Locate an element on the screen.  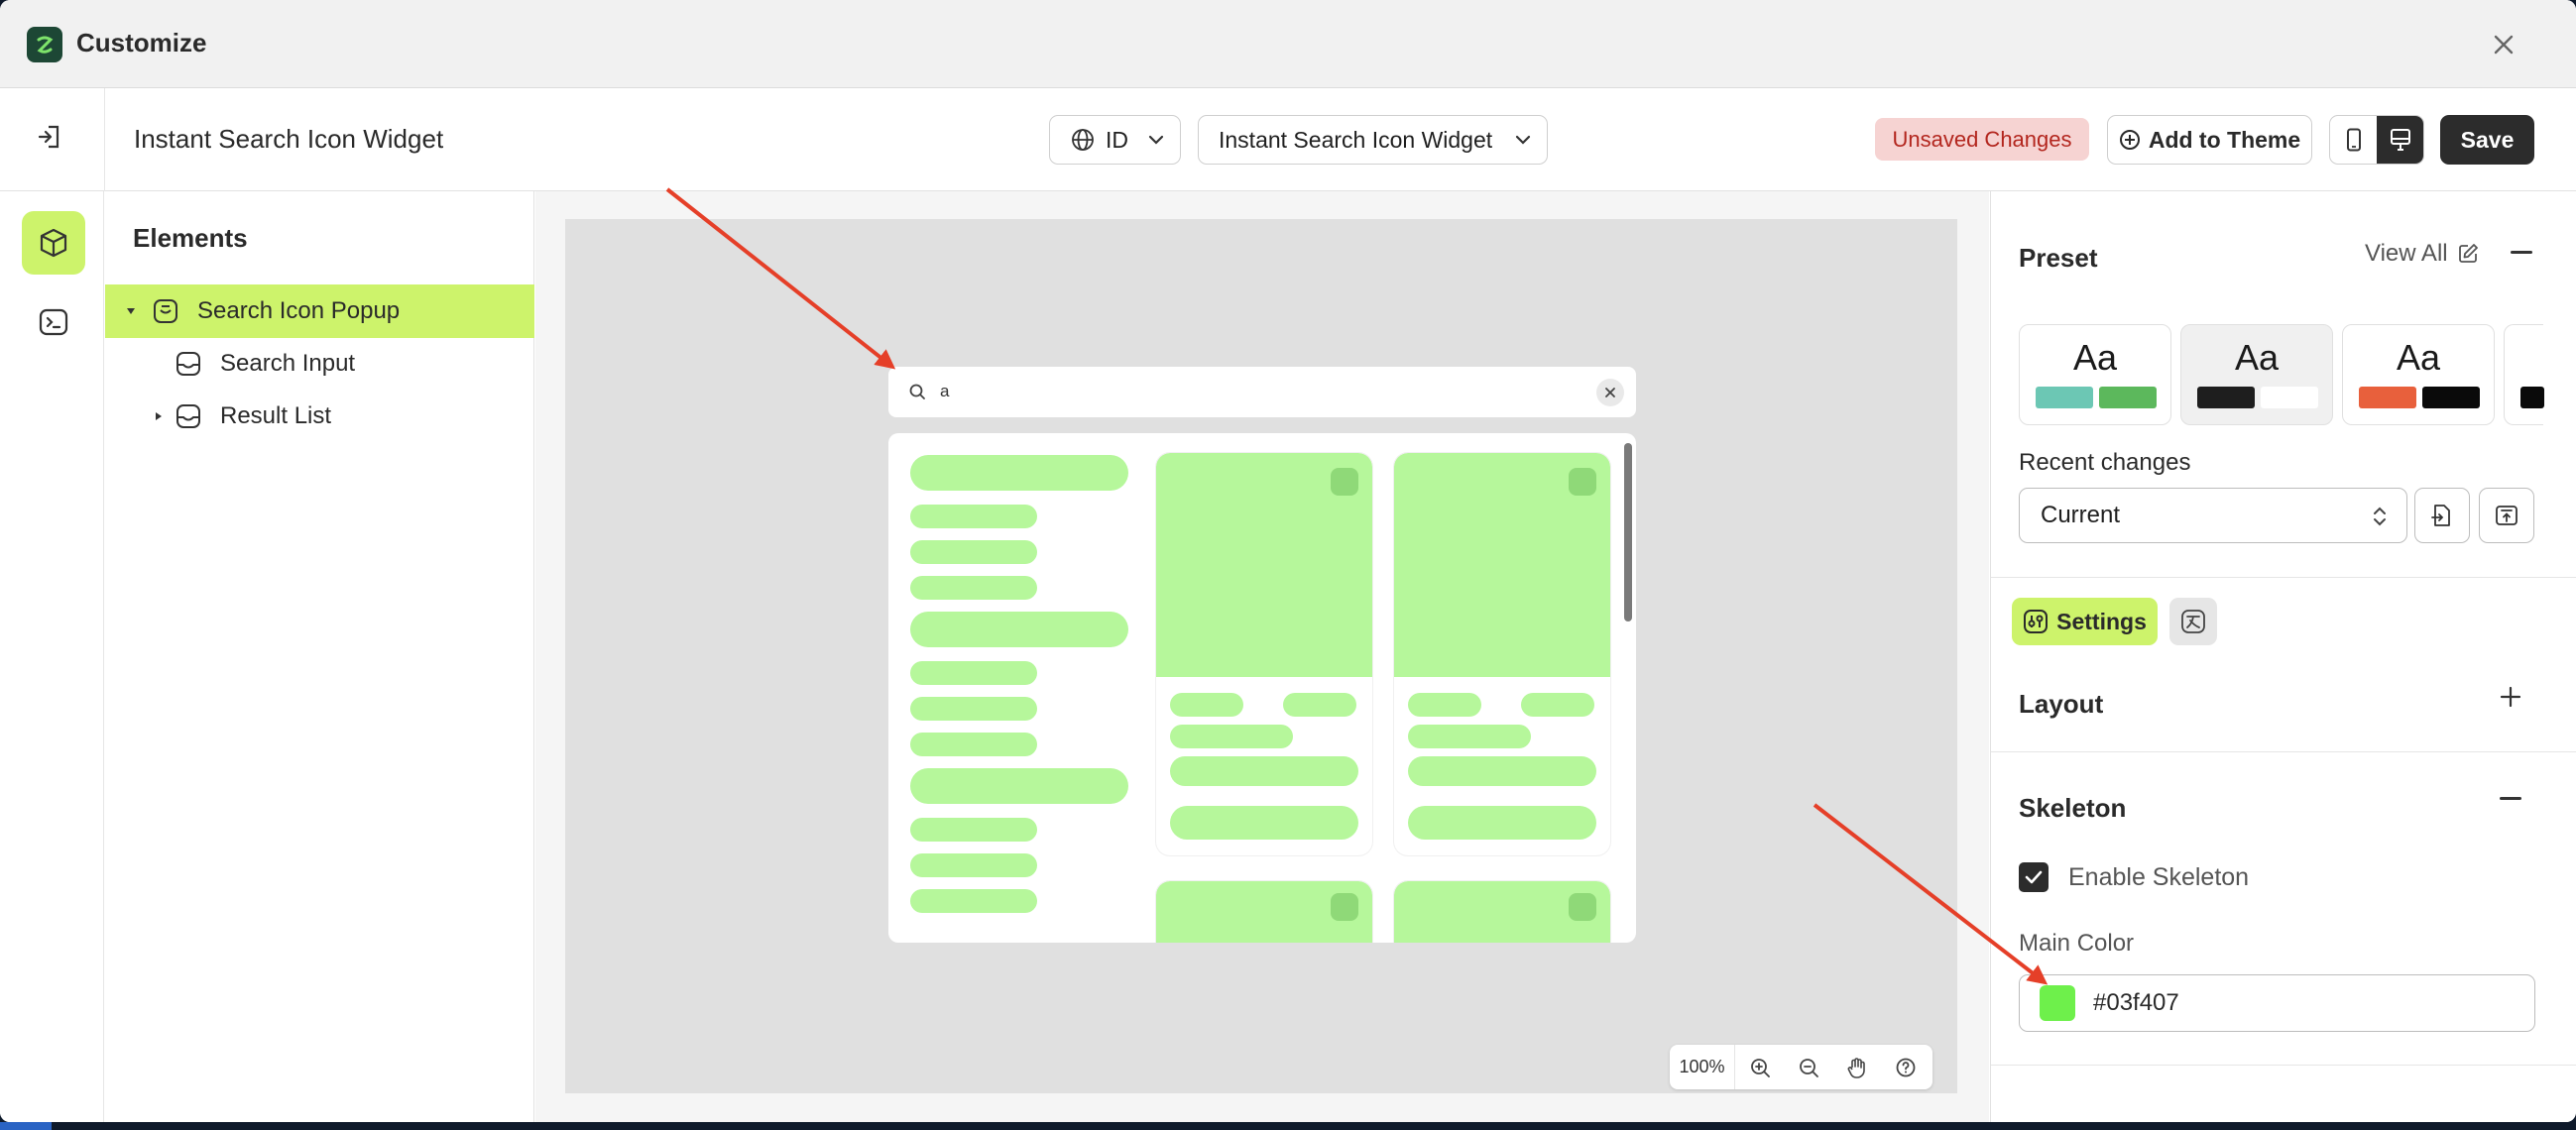
pan-button is located at coordinates (1857, 1067).